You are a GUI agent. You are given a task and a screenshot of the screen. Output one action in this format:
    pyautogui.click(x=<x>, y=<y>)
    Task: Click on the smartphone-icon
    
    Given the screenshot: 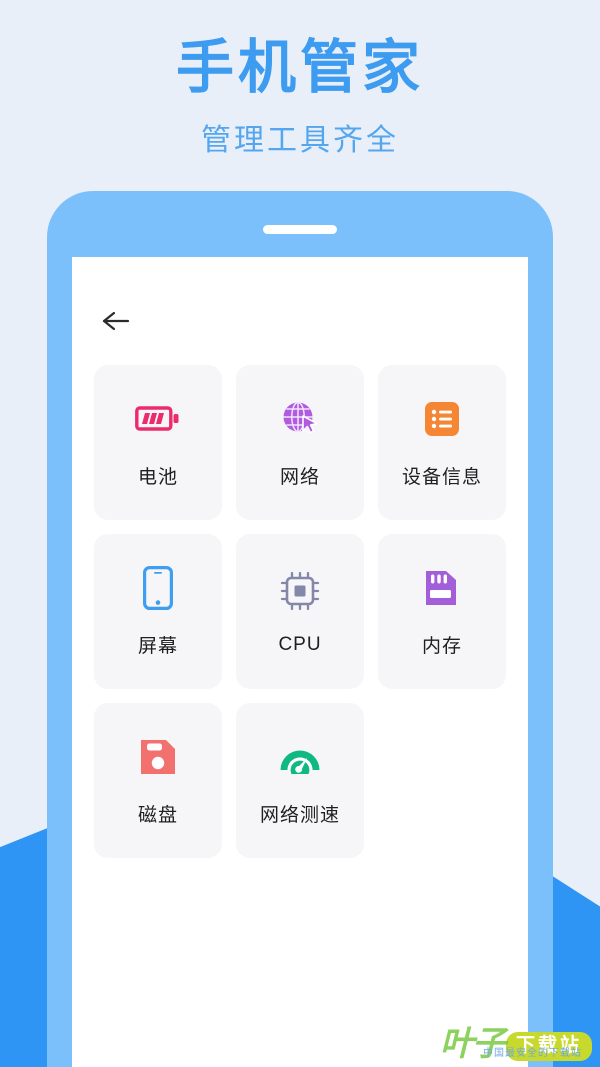 What is the action you would take?
    pyautogui.click(x=158, y=588)
    